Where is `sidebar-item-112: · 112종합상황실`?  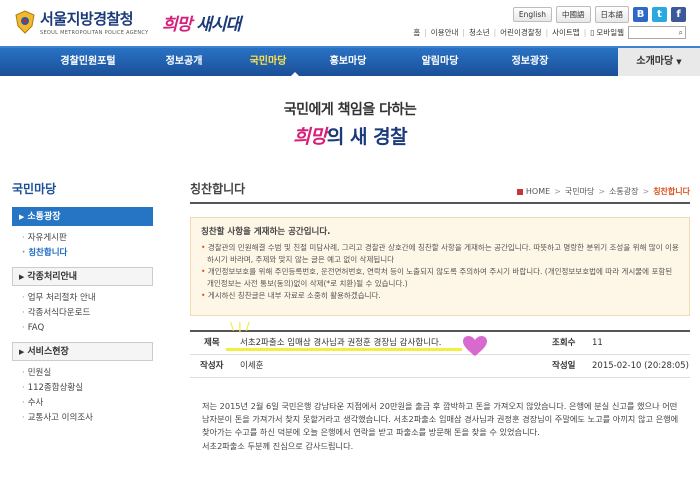 sidebar-item-112: · 112종합상황실 is located at coordinates (87, 388).